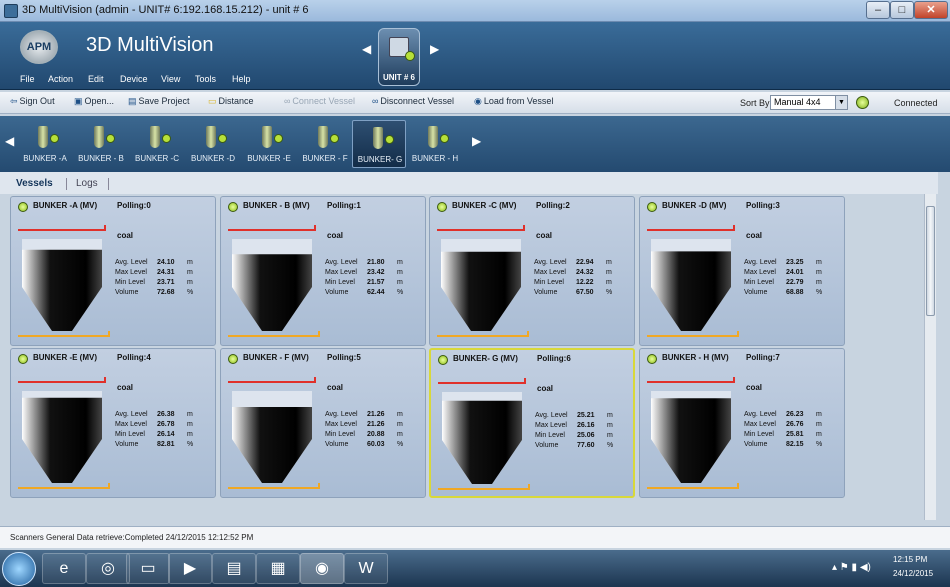  Describe the element at coordinates (96, 79) in the screenshot. I see `menu-edit: Edit` at that location.